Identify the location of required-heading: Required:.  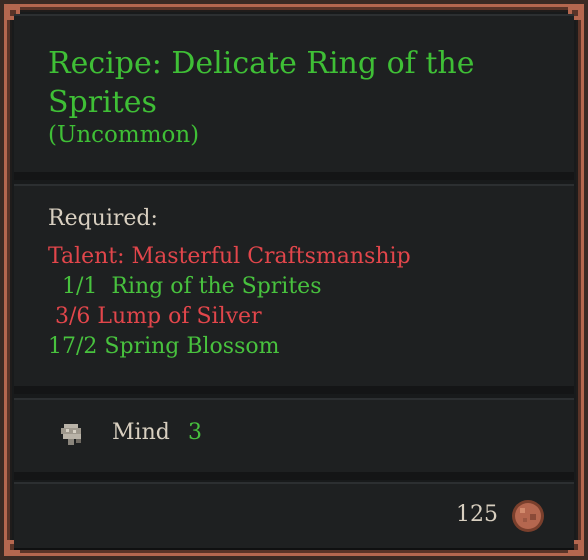
(103, 218).